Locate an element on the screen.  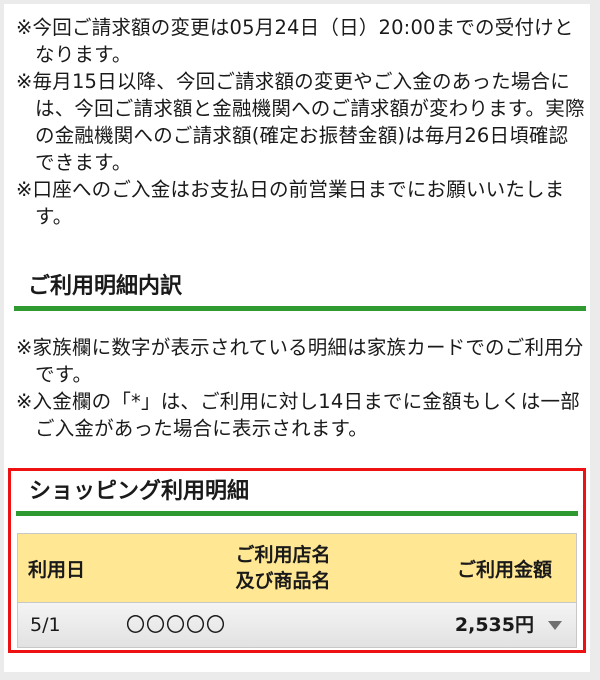
note-family-card: ※家族欄に数字が表示されている明細は家族カードでのご利用分です。 is located at coordinates (300, 361).